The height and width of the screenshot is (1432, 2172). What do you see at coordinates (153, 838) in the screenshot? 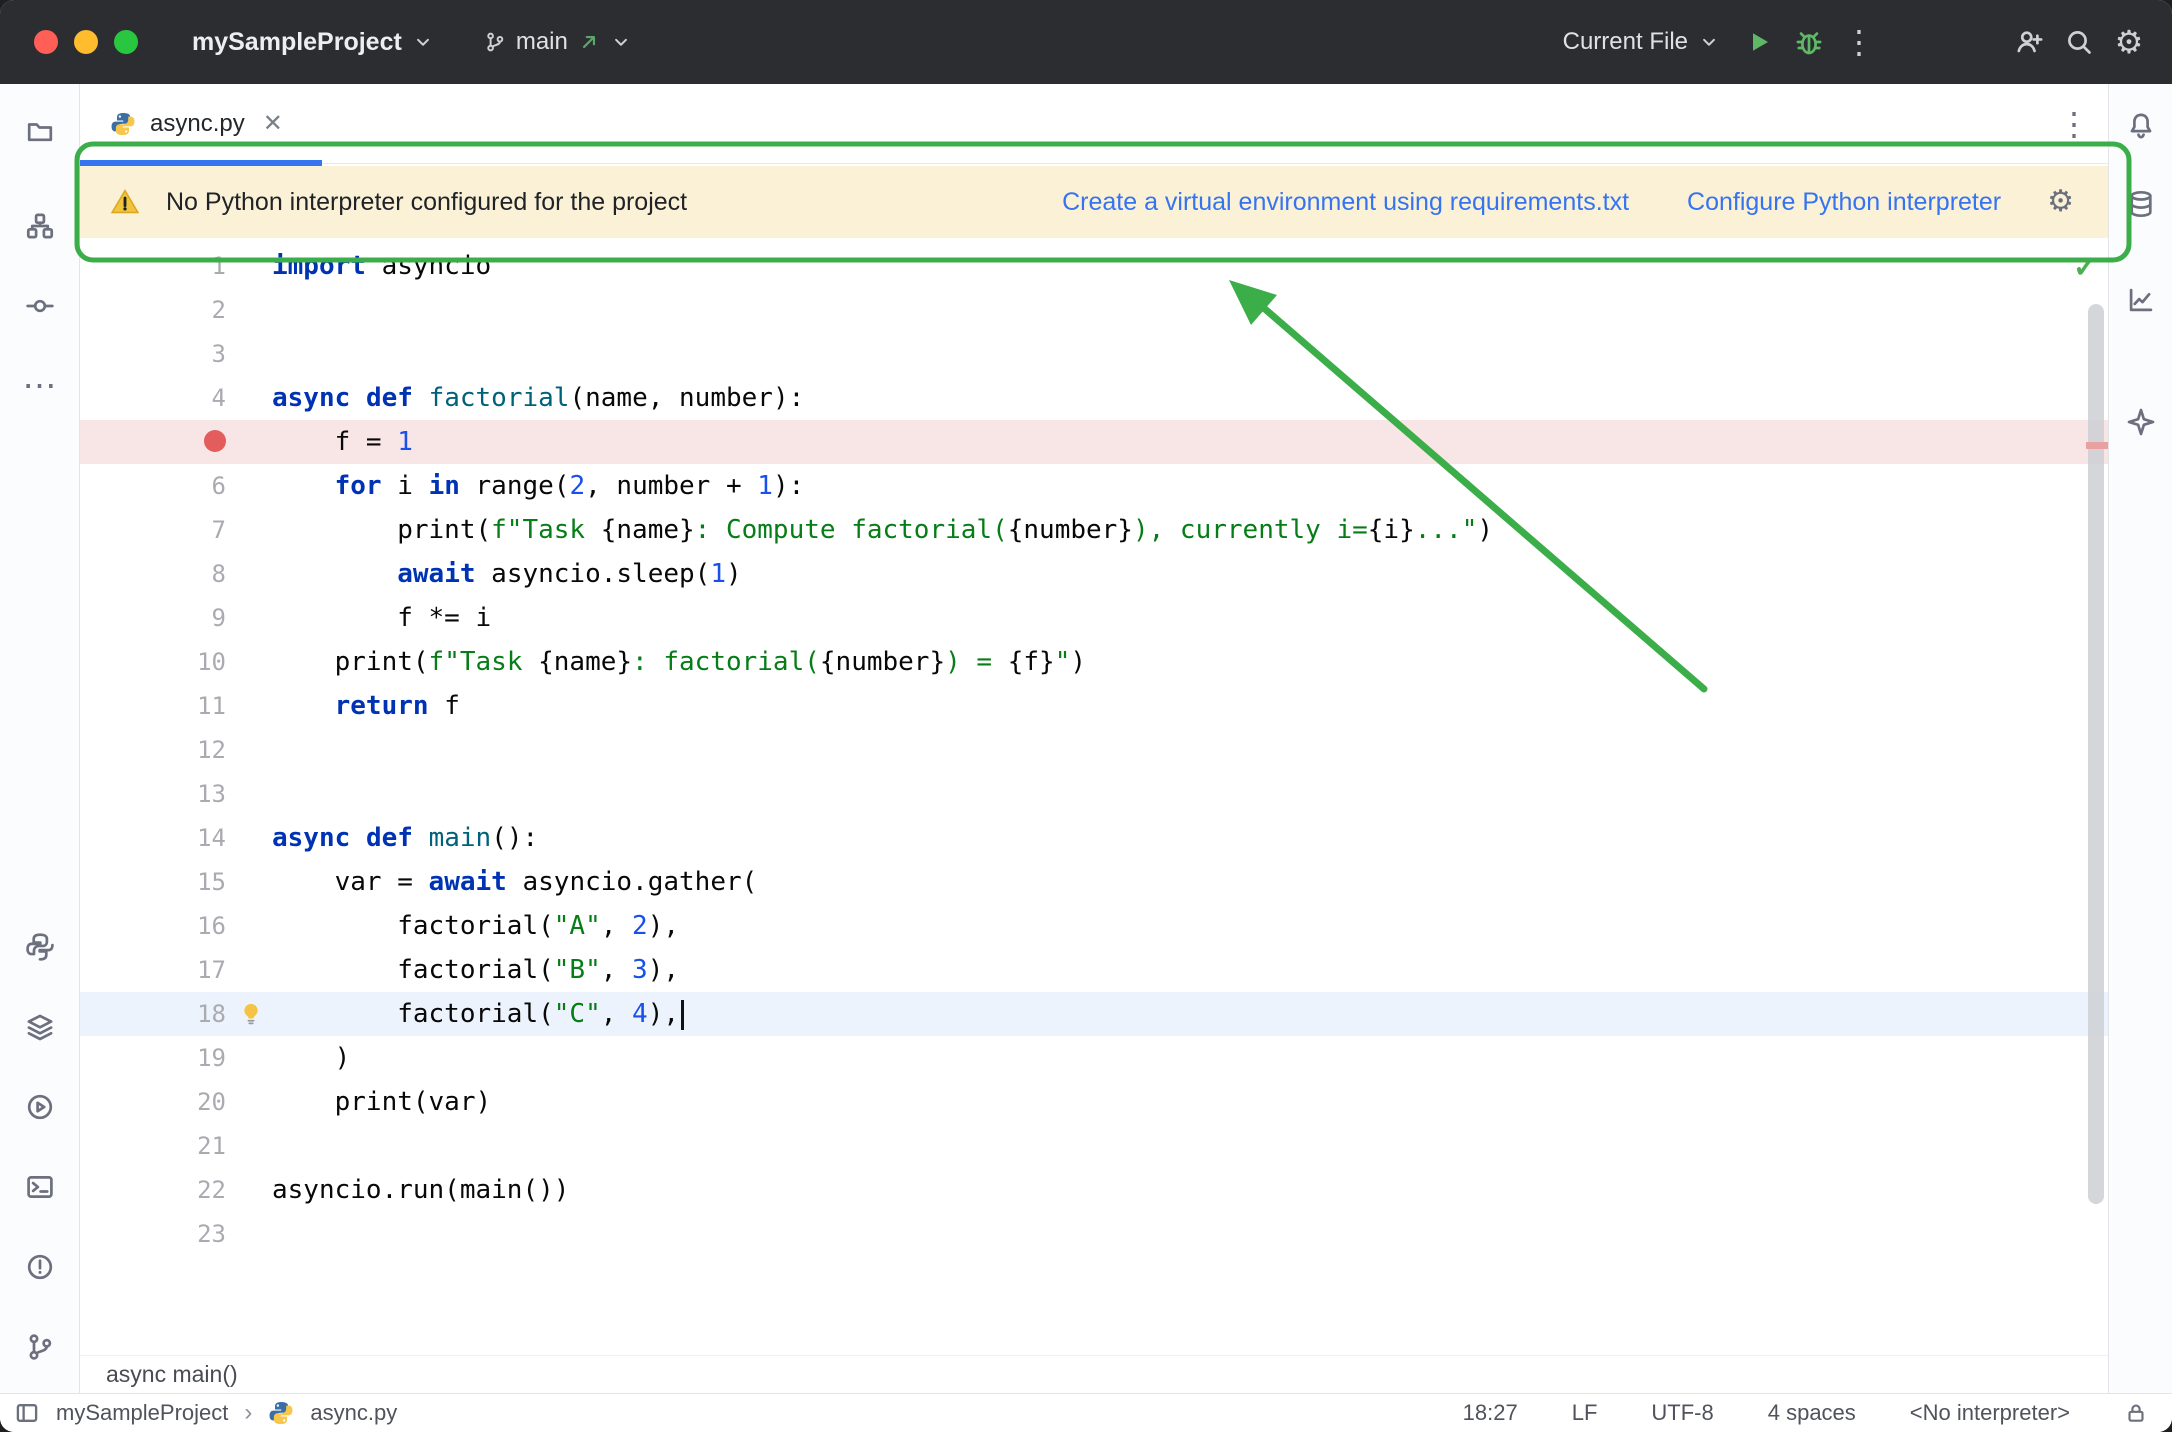
I see `line-number: 14` at bounding box center [153, 838].